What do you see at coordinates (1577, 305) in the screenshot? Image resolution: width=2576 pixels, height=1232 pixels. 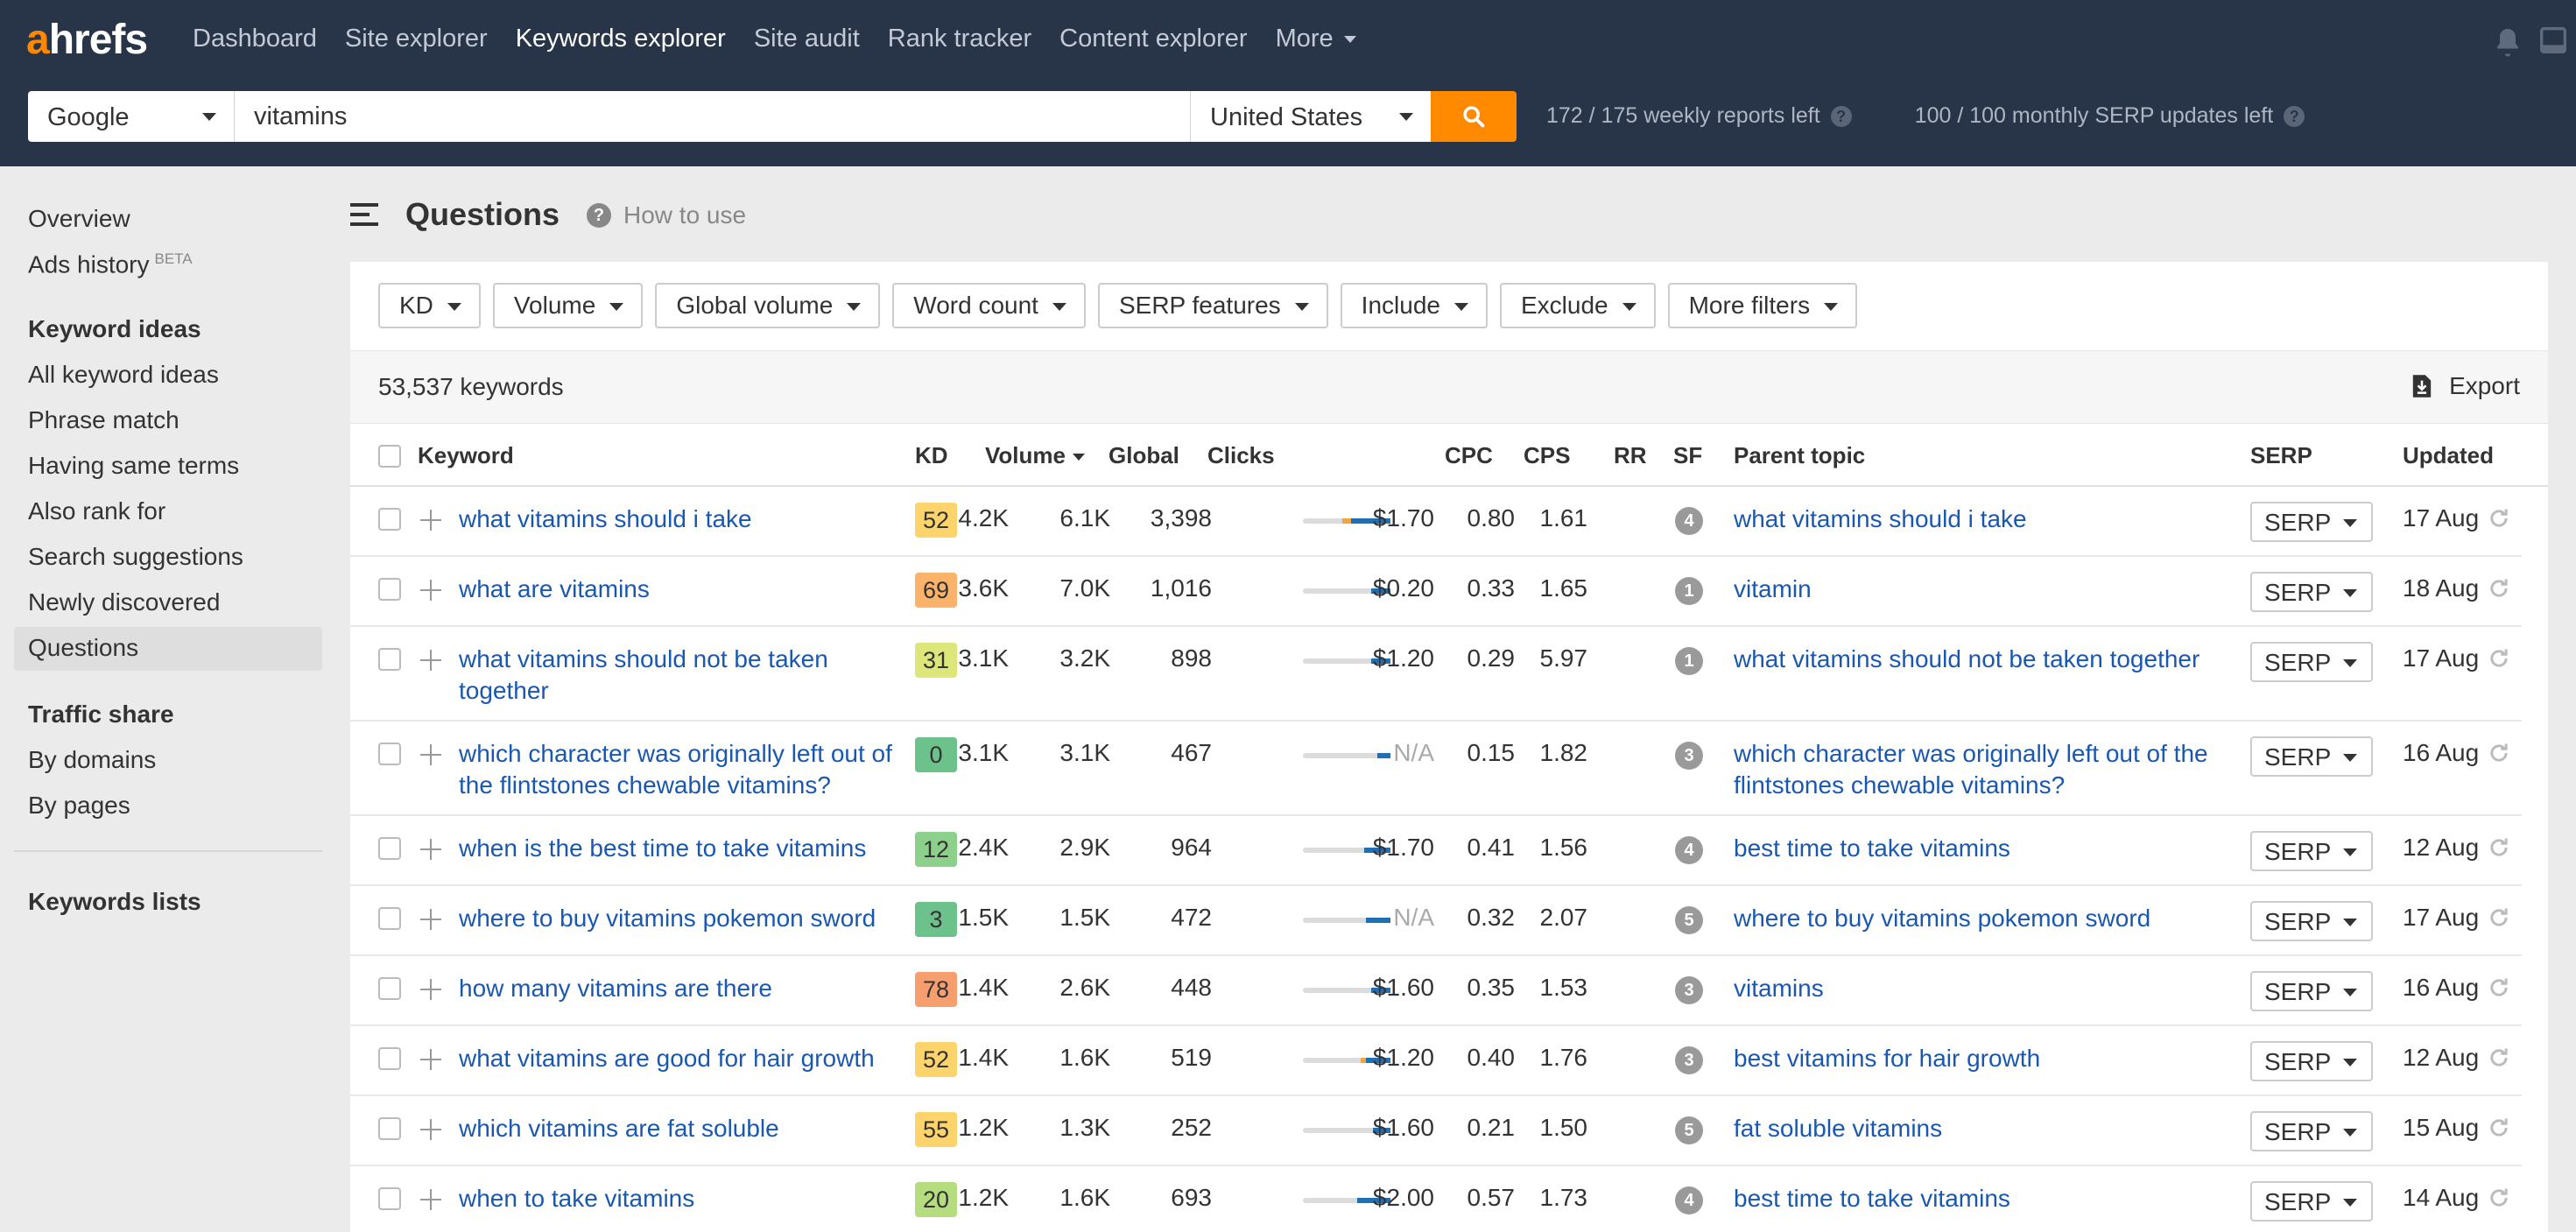 I see `filter-exclude: Exclude` at bounding box center [1577, 305].